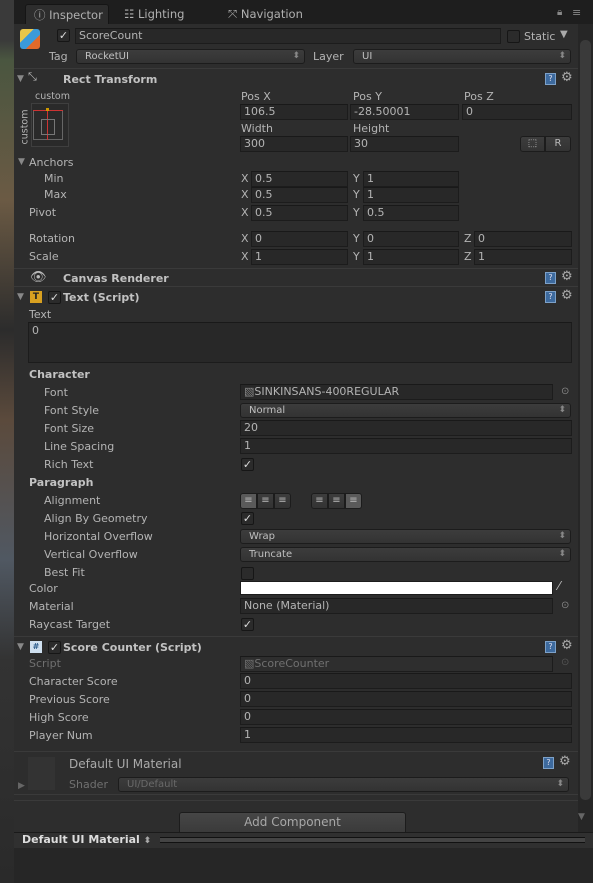 Image resolution: width=593 pixels, height=883 pixels. What do you see at coordinates (406, 699) in the screenshot?
I see `previous-score-field: 0` at bounding box center [406, 699].